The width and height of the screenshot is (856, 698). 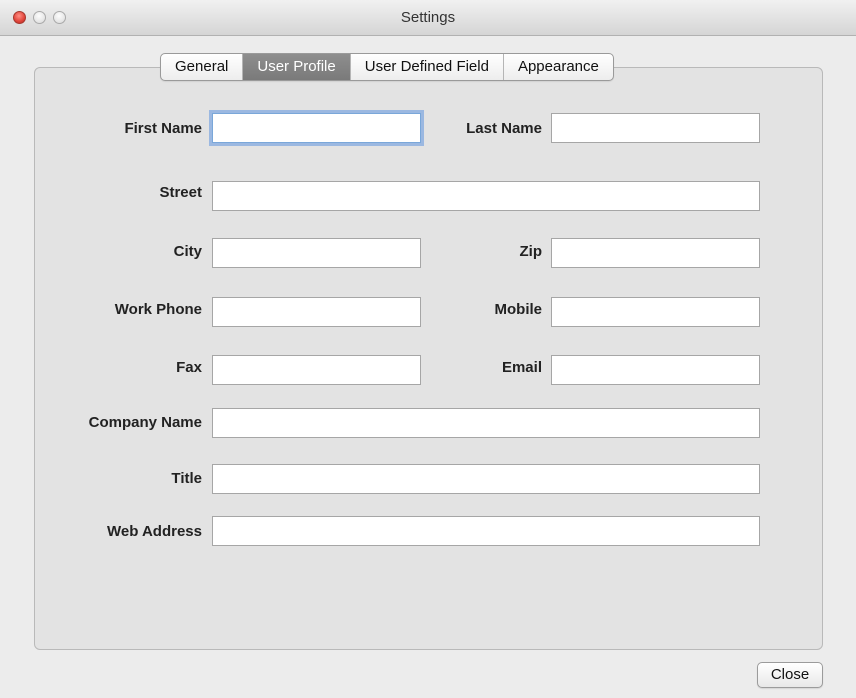 I want to click on window-titlebar: Settings, so click(x=428, y=18).